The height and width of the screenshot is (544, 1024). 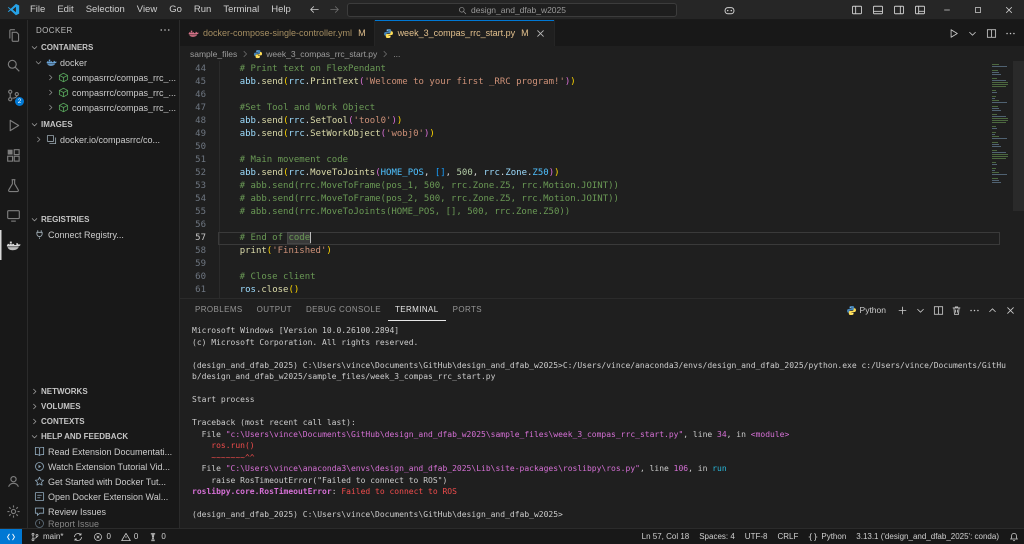 What do you see at coordinates (992, 310) in the screenshot?
I see `maximize-panel-icon` at bounding box center [992, 310].